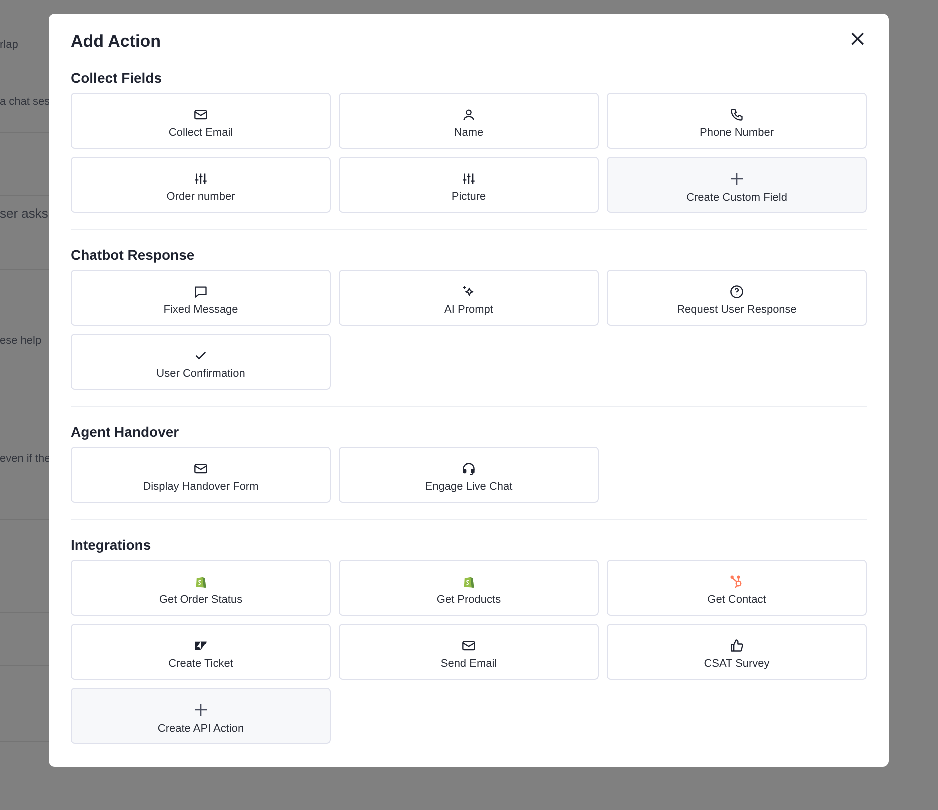 Image resolution: width=938 pixels, height=810 pixels. Describe the element at coordinates (116, 42) in the screenshot. I see `dialog-title: Add Action` at that location.